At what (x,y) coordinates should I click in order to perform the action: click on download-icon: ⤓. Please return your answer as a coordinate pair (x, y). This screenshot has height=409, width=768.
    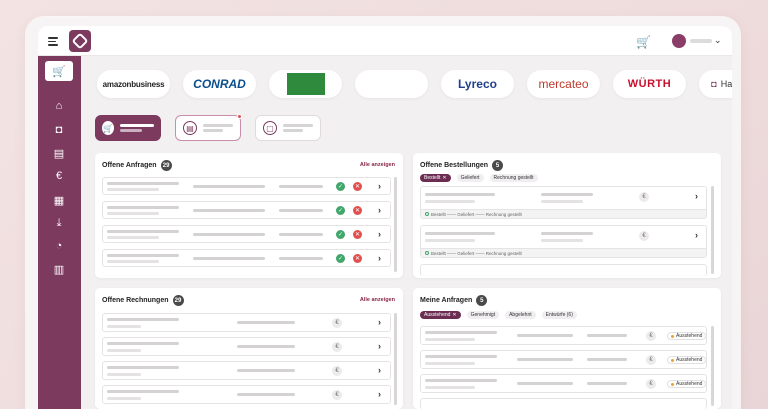
    Looking at the image, I should click on (59, 223).